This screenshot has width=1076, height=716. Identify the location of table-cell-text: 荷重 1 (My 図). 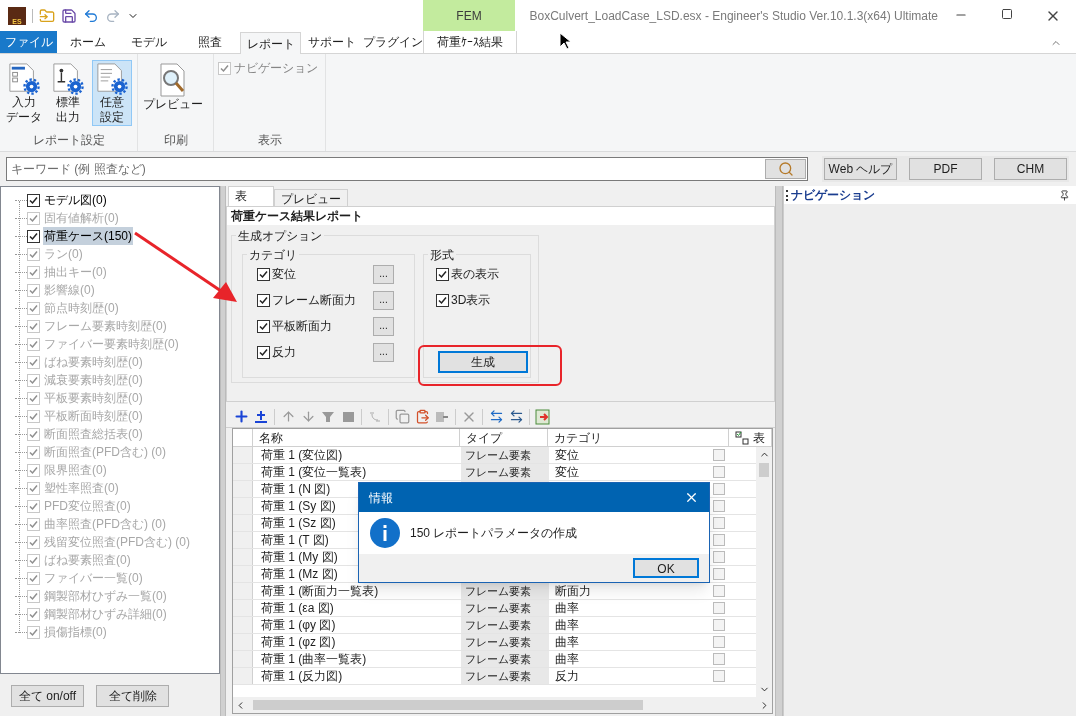
(299, 557).